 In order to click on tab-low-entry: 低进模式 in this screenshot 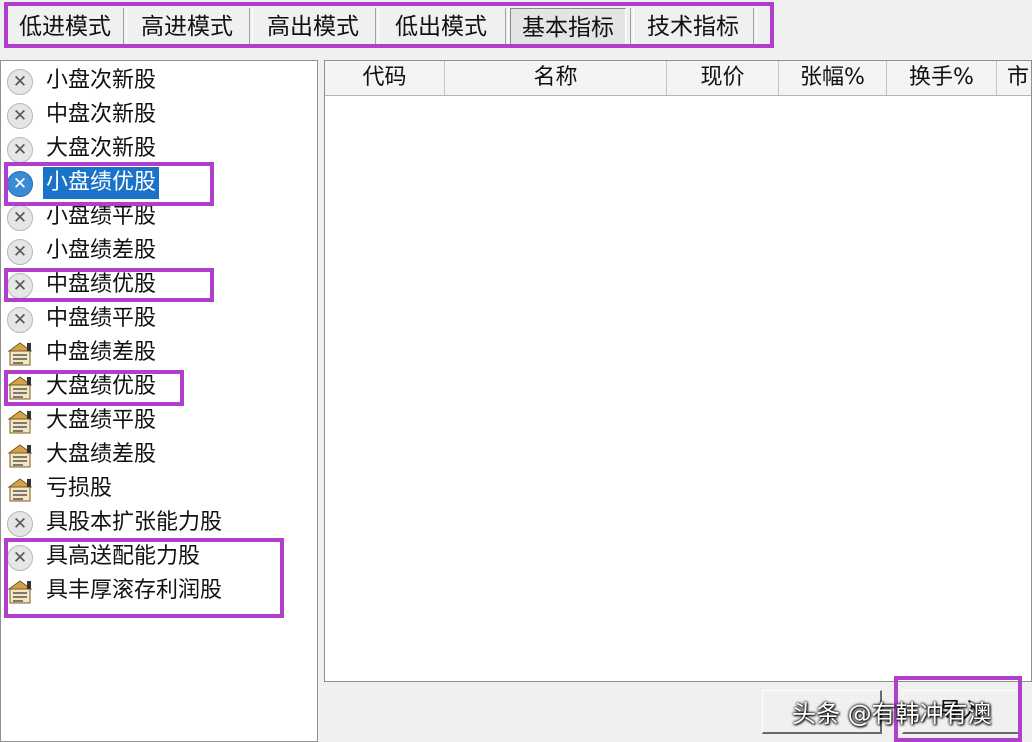, I will do `click(65, 27)`.